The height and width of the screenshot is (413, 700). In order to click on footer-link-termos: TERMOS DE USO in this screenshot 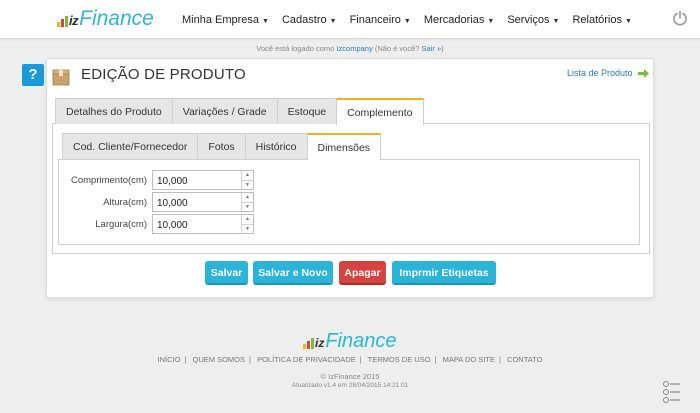, I will do `click(399, 359)`.